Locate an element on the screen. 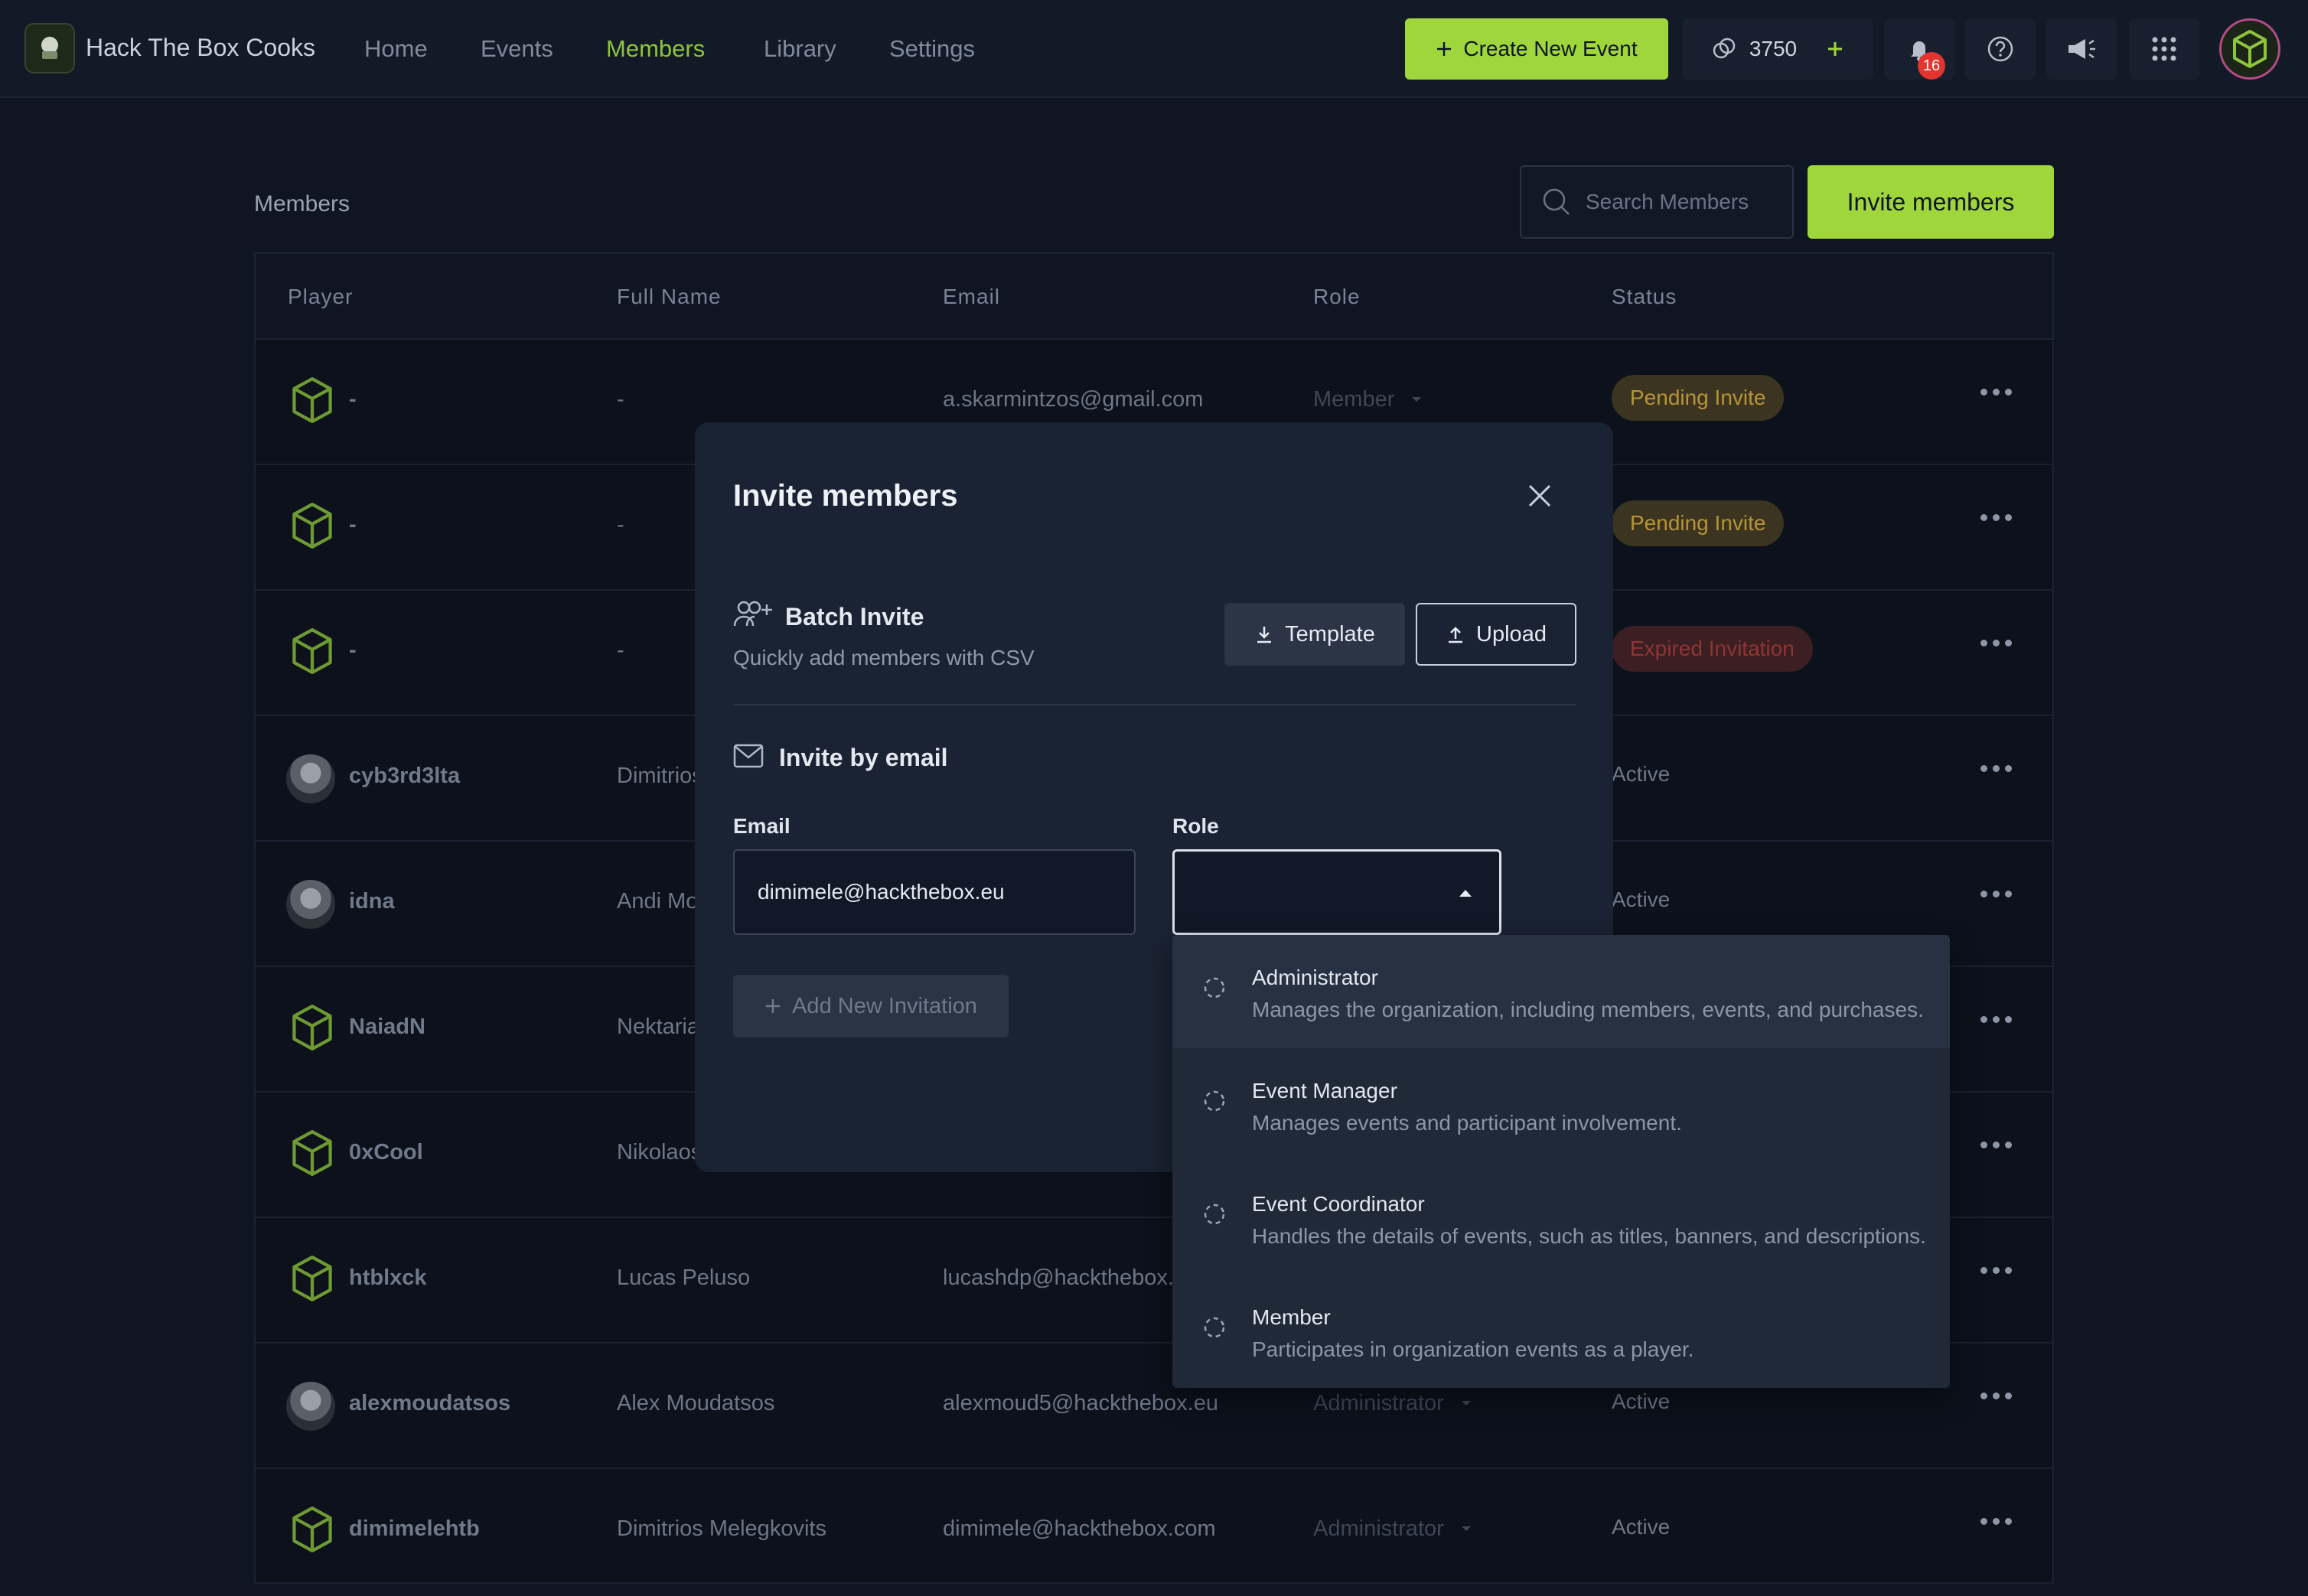  player-name: NaiadN is located at coordinates (387, 1027).